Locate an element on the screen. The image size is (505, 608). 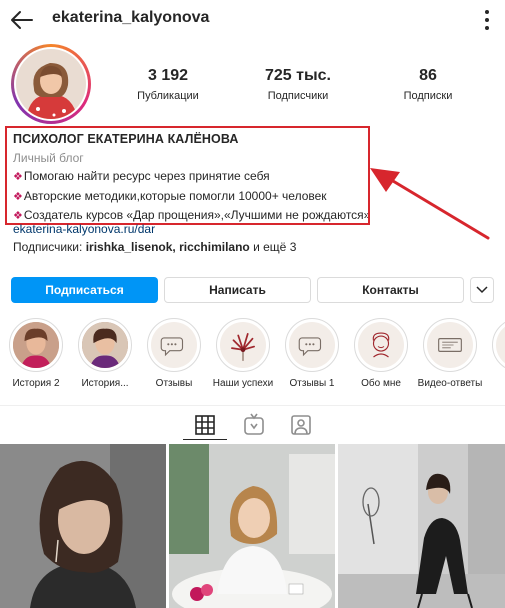
chevron-down-icon is located at coordinates (482, 290).